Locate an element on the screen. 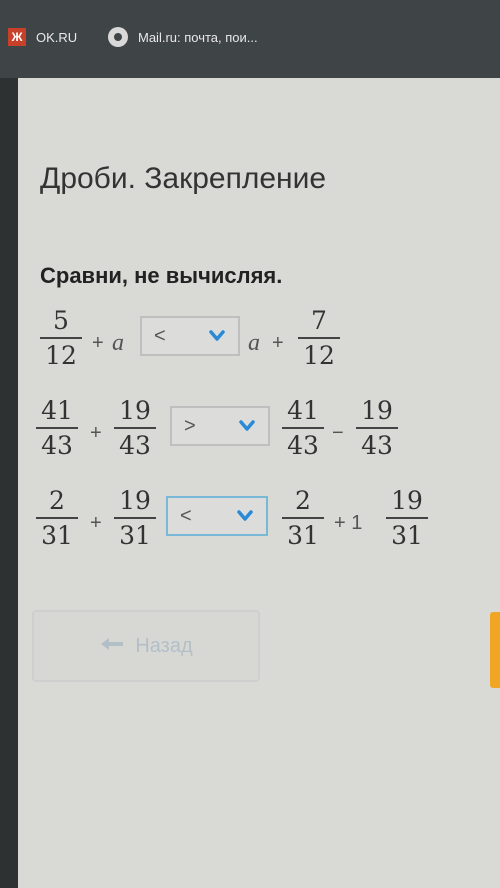  numerator: 7 is located at coordinates (319, 320).